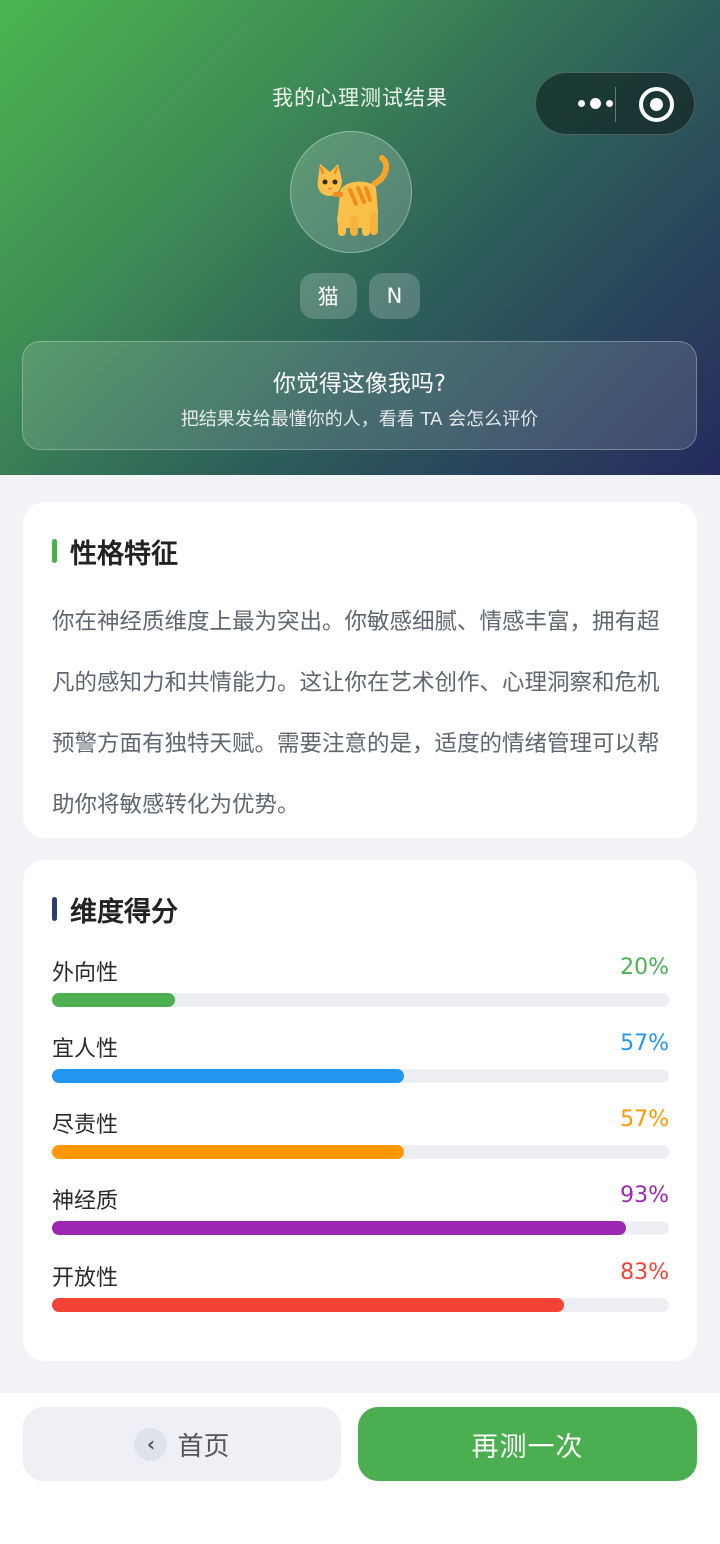  I want to click on home-button: ‹ 首页, so click(182, 1444).